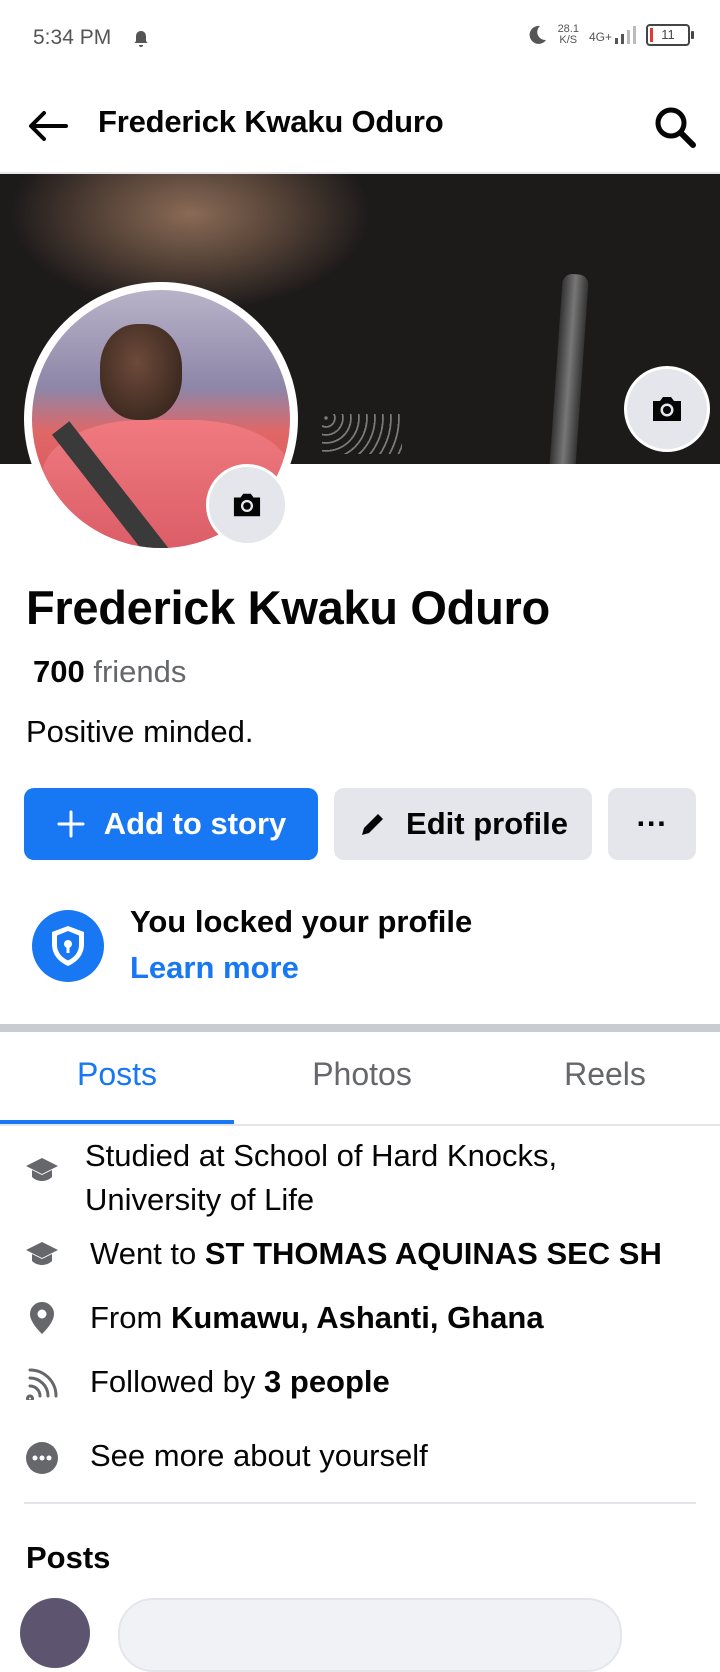  I want to click on more-dots-icon: ···, so click(652, 823).